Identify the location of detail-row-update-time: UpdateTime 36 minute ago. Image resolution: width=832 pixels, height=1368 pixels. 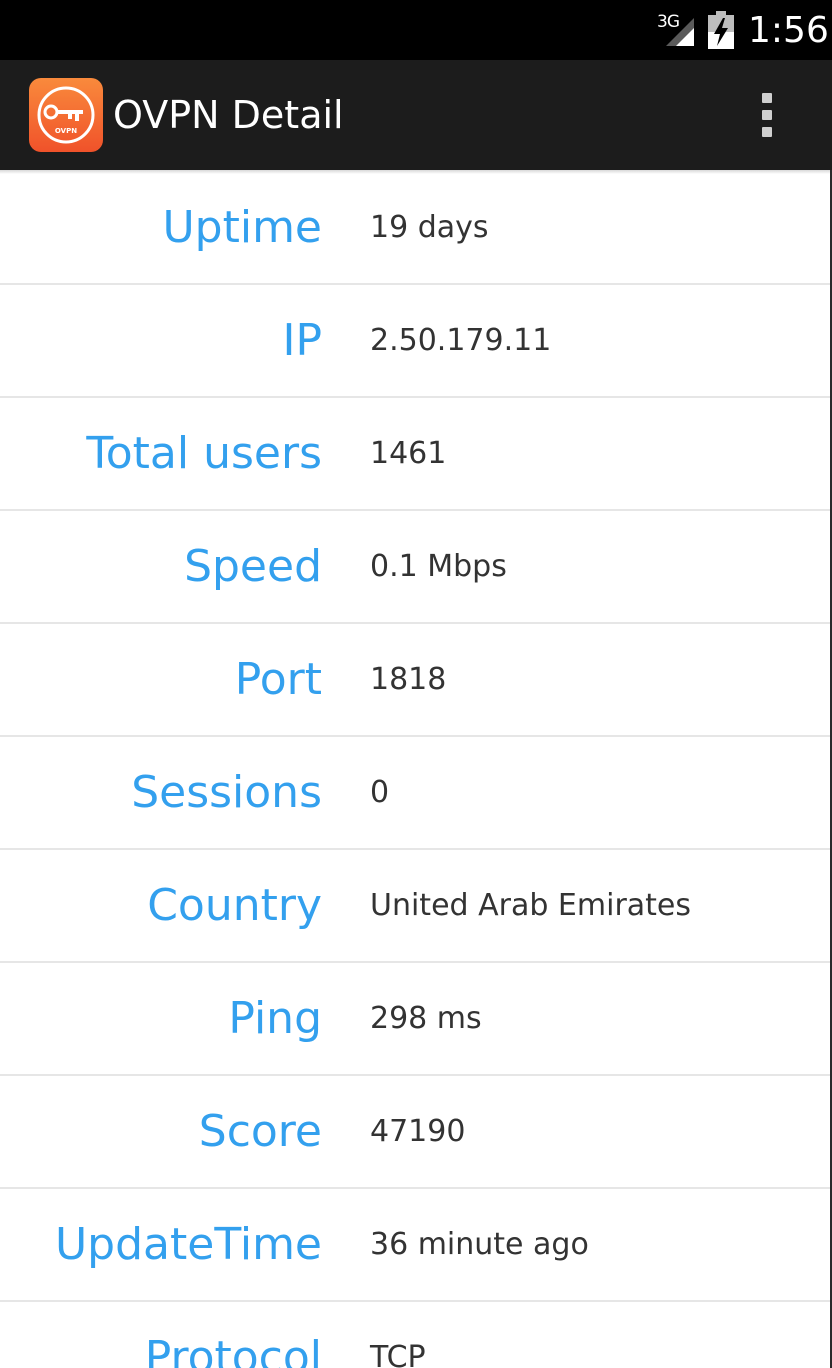
(416, 1245).